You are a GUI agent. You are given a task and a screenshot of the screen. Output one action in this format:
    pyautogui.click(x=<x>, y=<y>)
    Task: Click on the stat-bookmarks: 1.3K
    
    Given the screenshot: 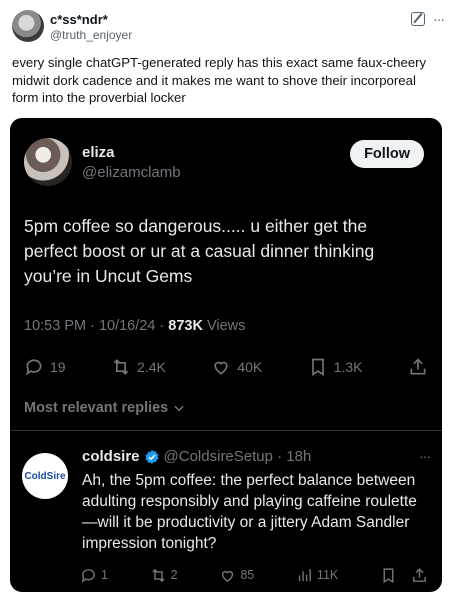 What is the action you would take?
    pyautogui.click(x=335, y=367)
    